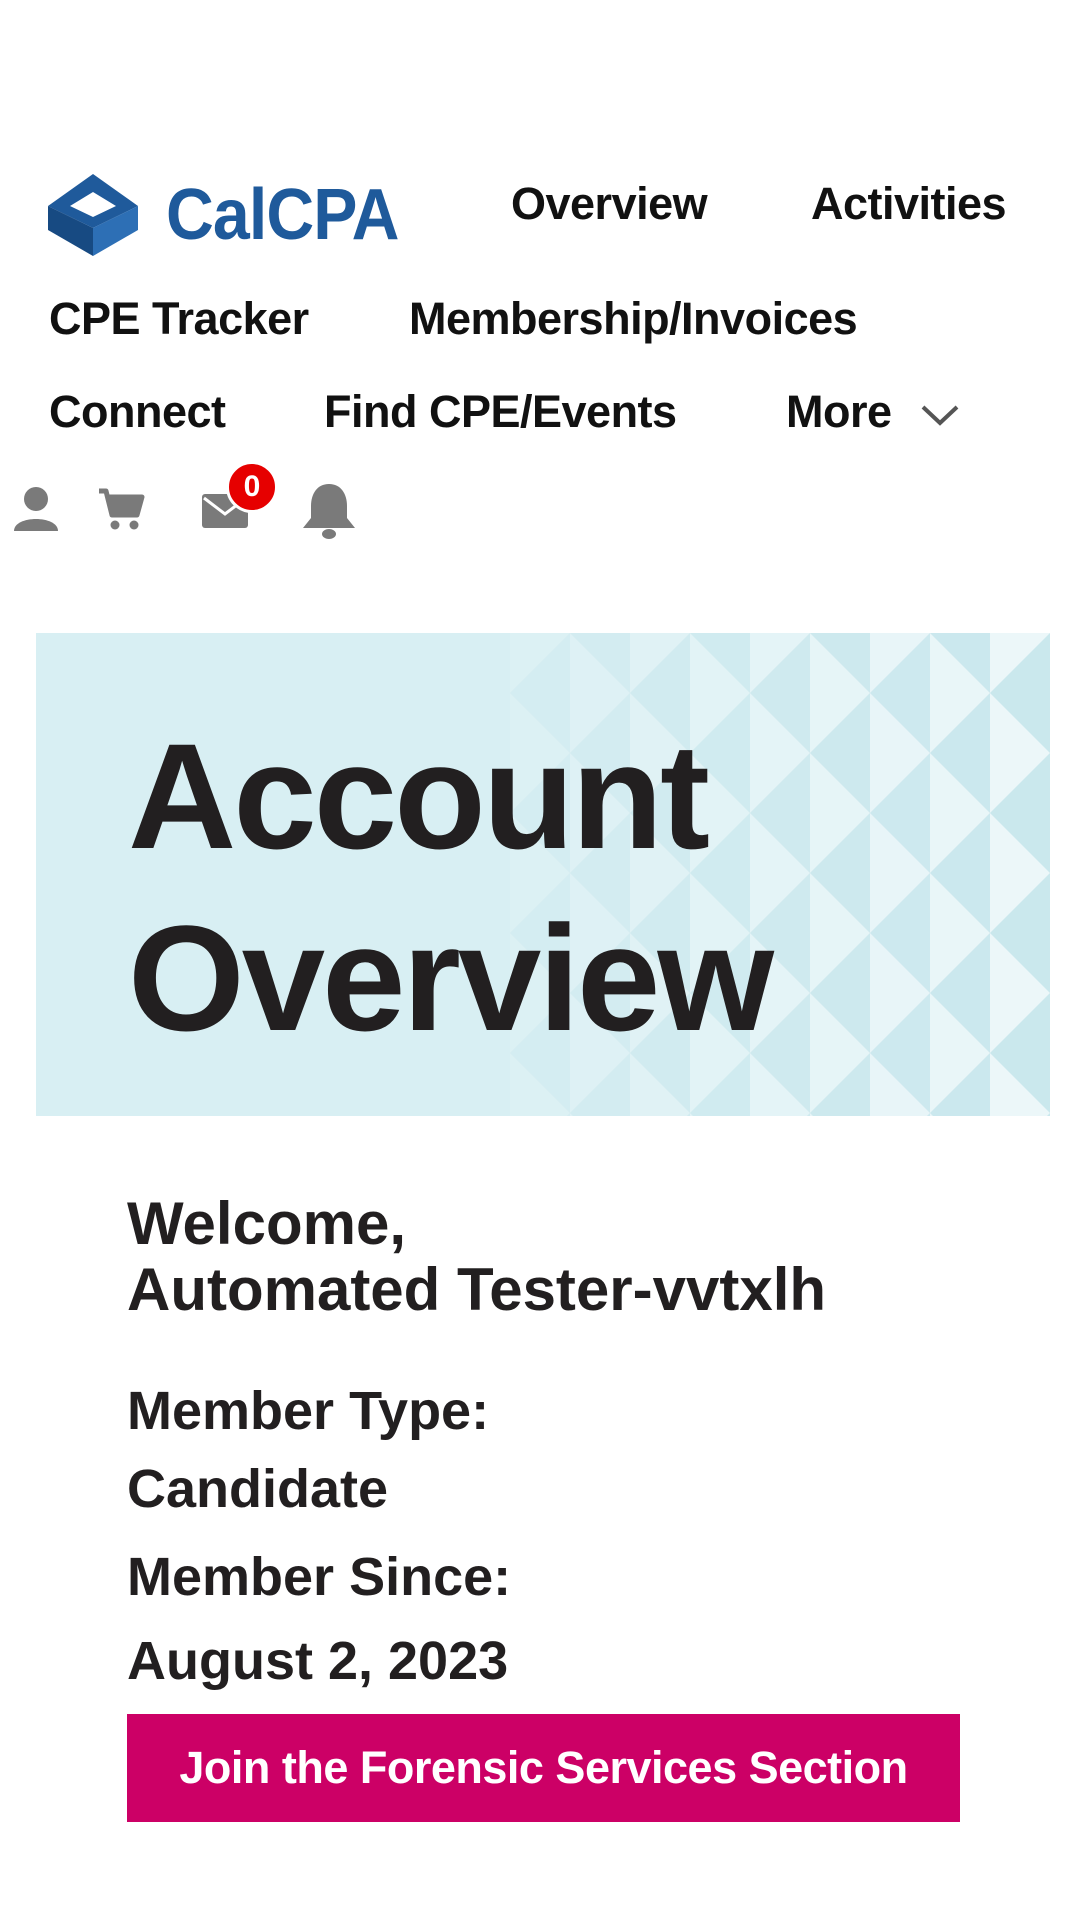 This screenshot has height=1920, width=1080. Describe the element at coordinates (329, 511) in the screenshot. I see `bell-icon` at that location.